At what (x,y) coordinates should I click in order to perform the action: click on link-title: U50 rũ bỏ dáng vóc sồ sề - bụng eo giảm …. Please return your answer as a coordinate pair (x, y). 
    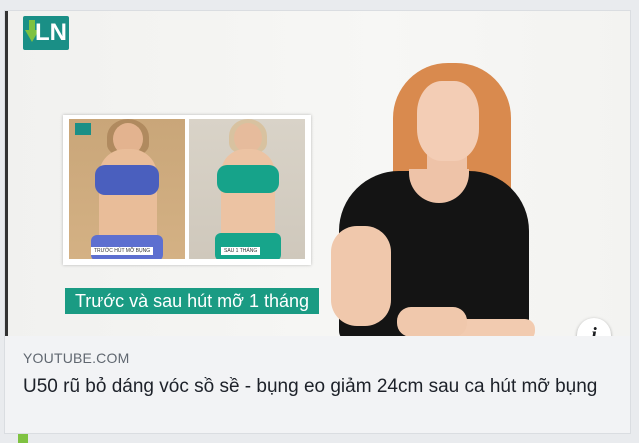
    Looking at the image, I should click on (318, 386).